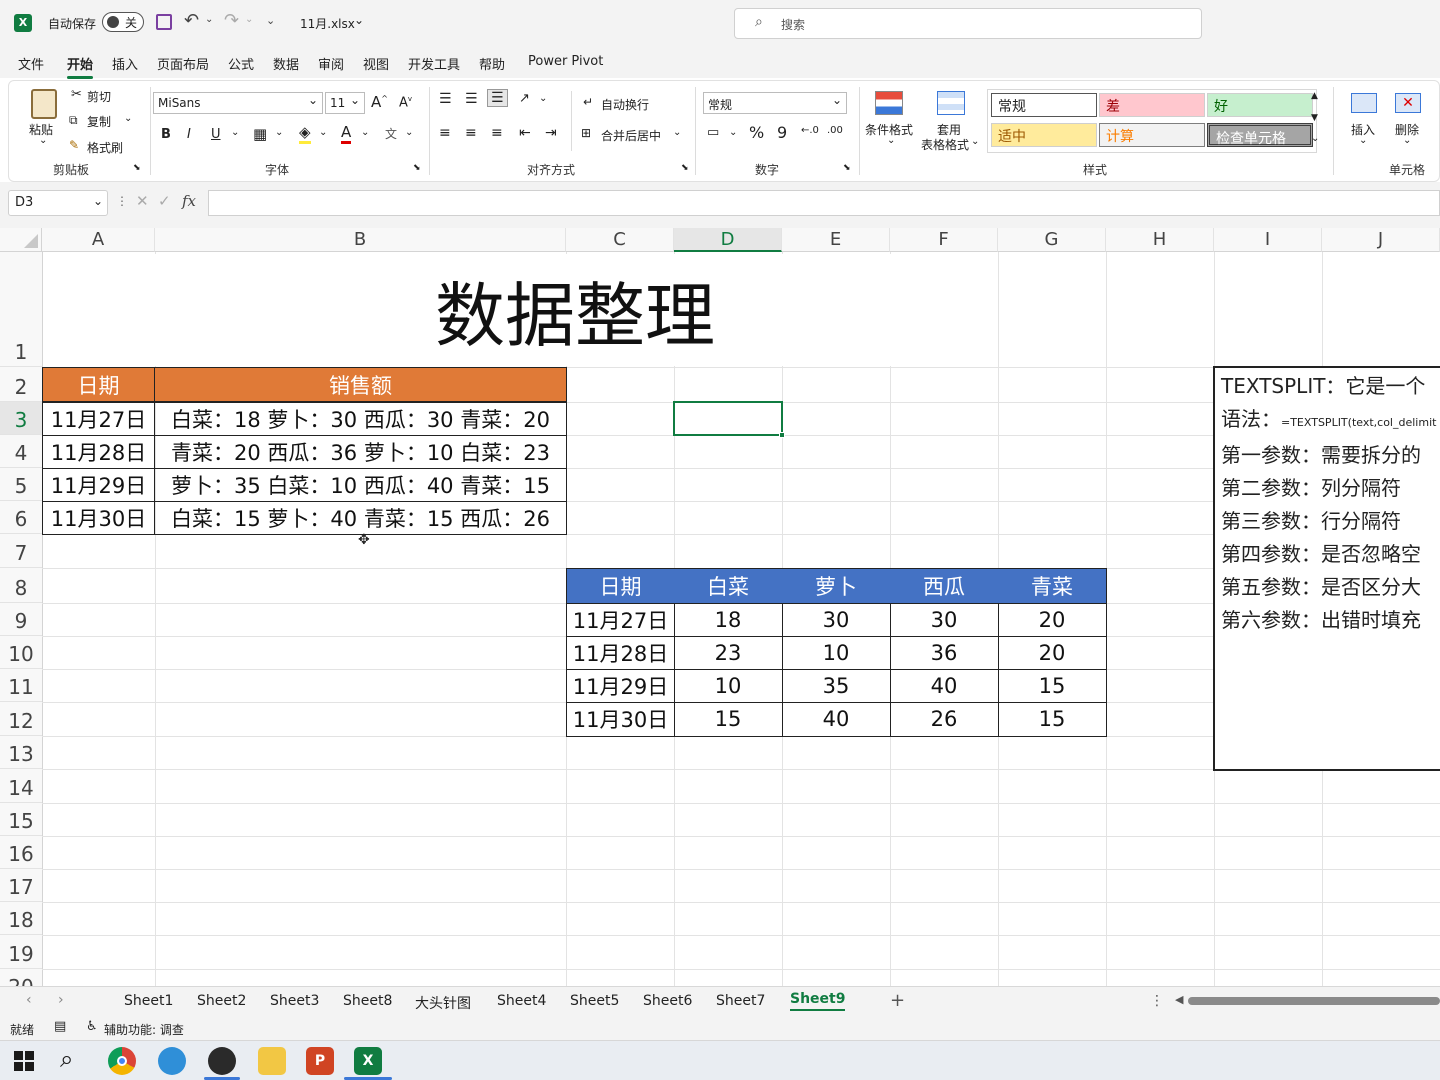 The image size is (1440, 1080). Describe the element at coordinates (221, 1001) in the screenshot. I see `sheet-tab-sheet2: Sheet2` at that location.